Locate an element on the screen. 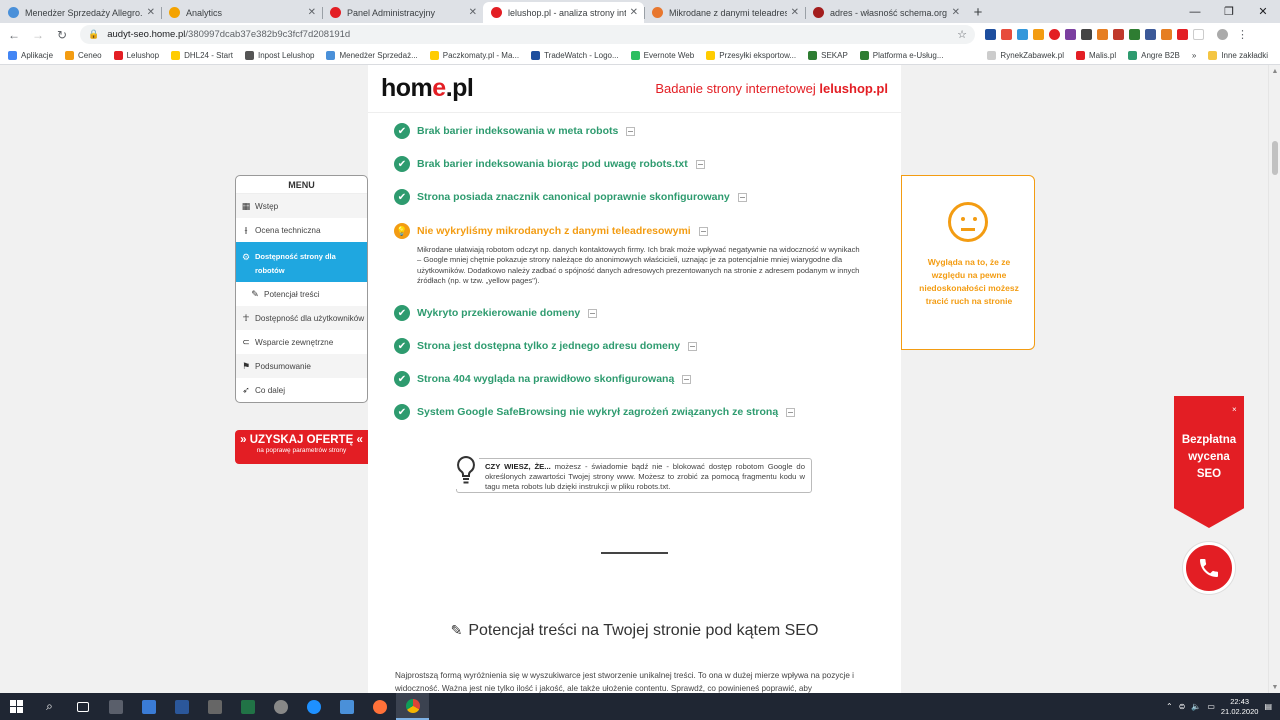 This screenshot has width=1280, height=720. menu-item: ▦ Wstęp is located at coordinates (301, 206).